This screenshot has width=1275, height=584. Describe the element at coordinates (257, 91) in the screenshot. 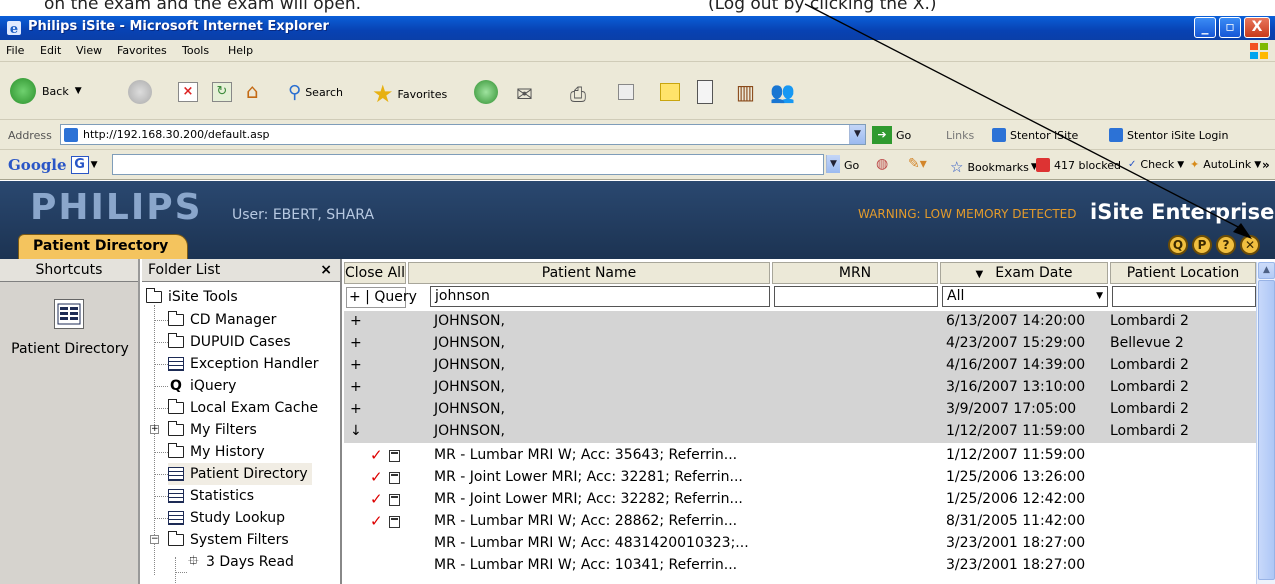

I see `home-icon: ⌂` at that location.